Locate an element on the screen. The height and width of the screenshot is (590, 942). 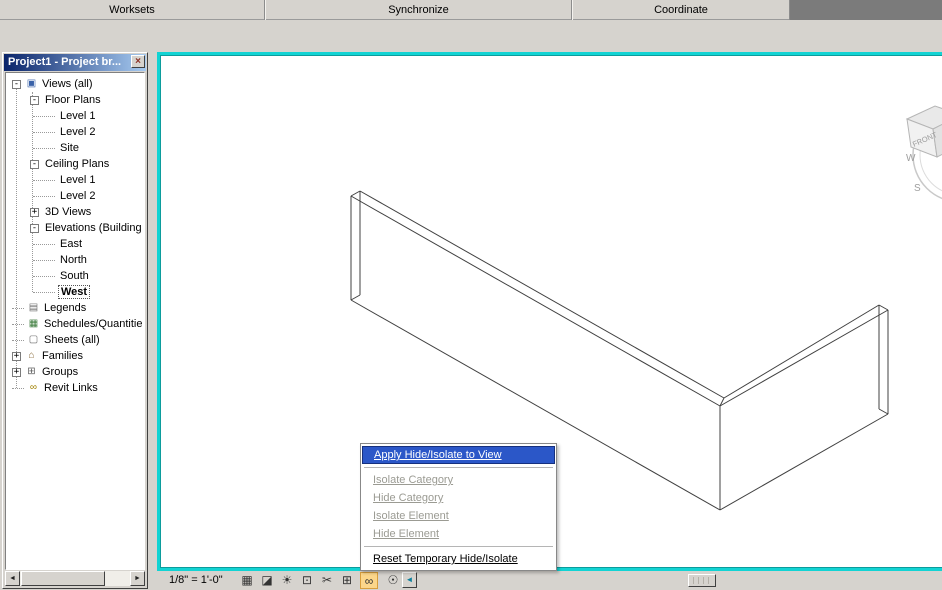
menu-item-reset-temporary-hide-isolate: Reset Temporary Hide/Isolate is located at coordinates (458, 559).